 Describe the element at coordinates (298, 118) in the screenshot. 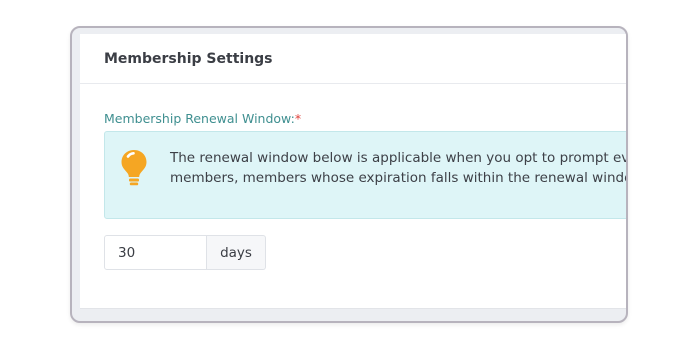

I see `required-marker: *` at that location.